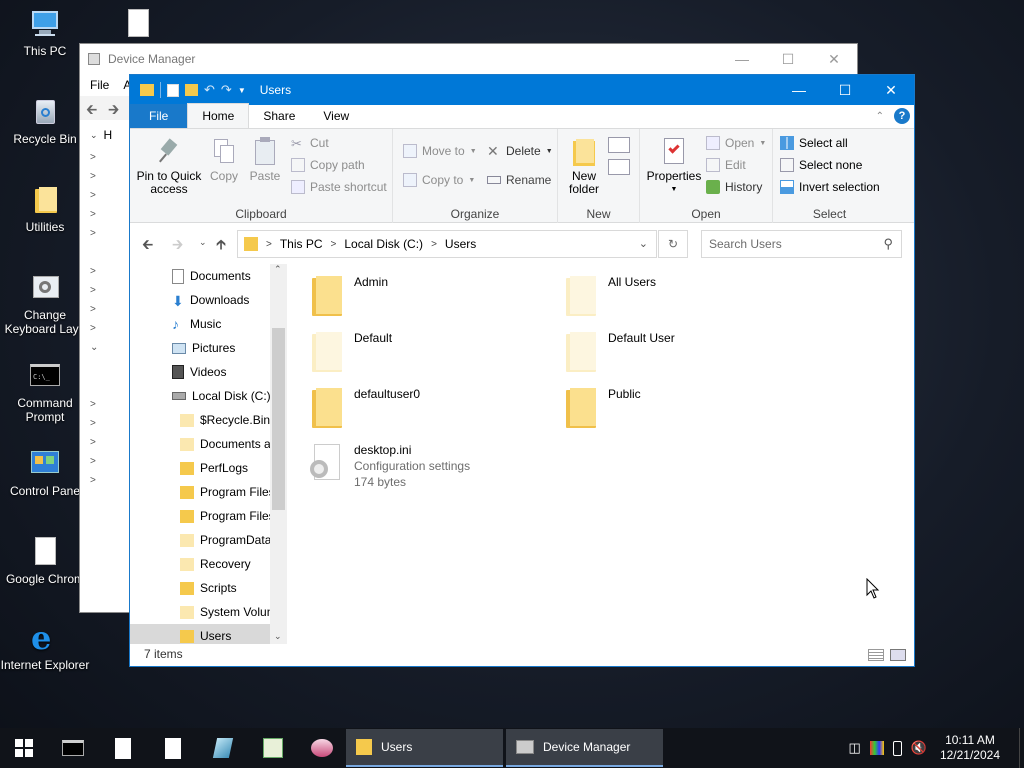 This screenshot has width=1024, height=768. Describe the element at coordinates (880, 116) in the screenshot. I see `collapse-ribbon-icon: ⌃` at that location.